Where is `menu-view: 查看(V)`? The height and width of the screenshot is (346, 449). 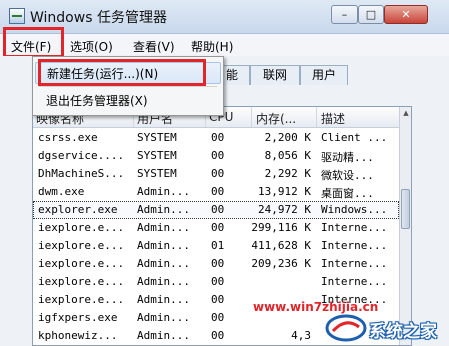
menu-view: 查看(V) is located at coordinates (154, 46).